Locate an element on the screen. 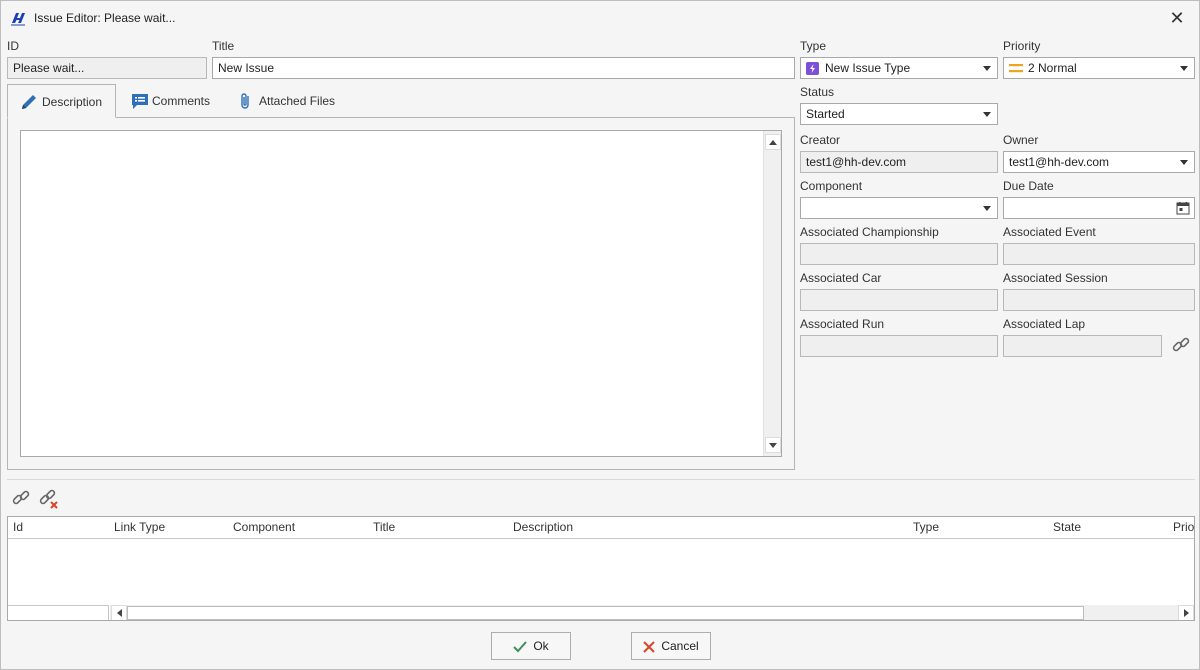 The image size is (1200, 670). cancel-button-label: Cancel is located at coordinates (680, 646).